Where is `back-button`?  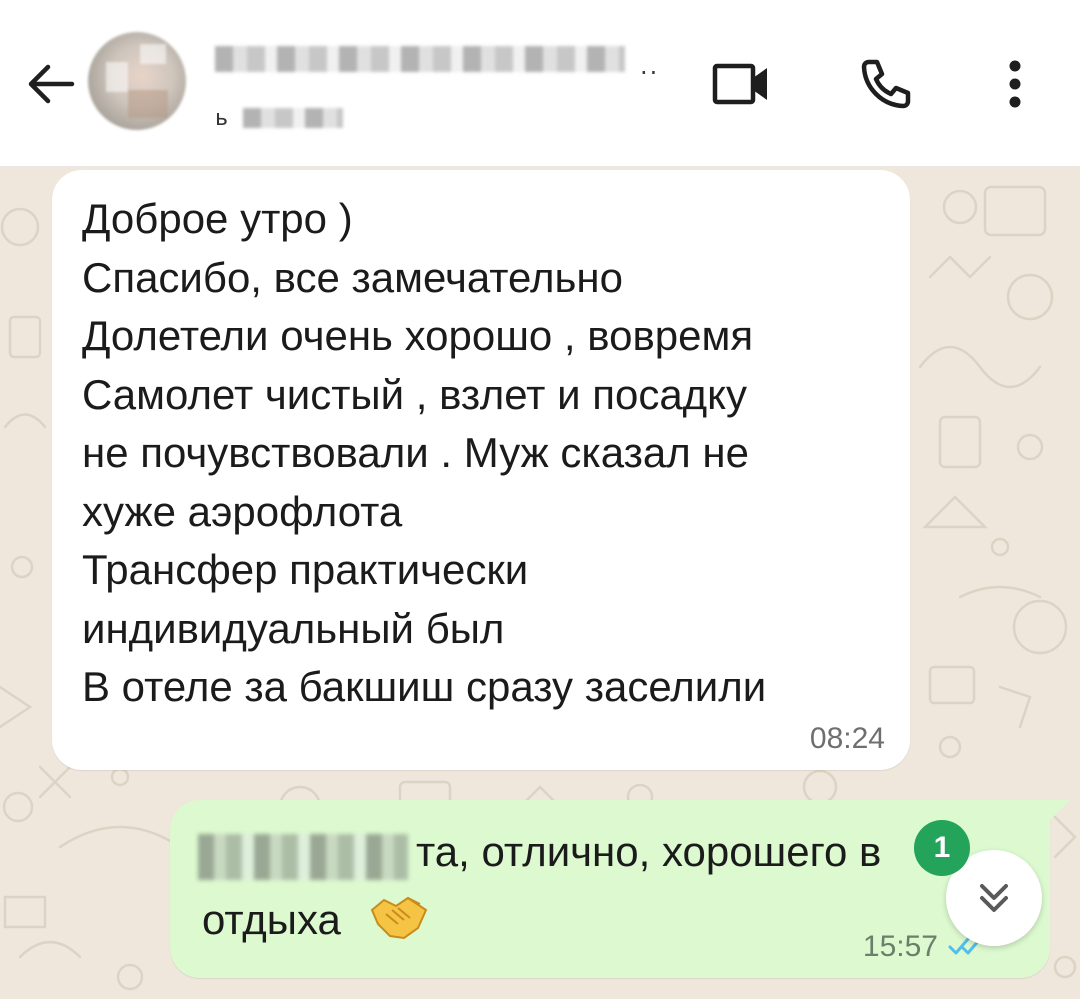 back-button is located at coordinates (52, 84).